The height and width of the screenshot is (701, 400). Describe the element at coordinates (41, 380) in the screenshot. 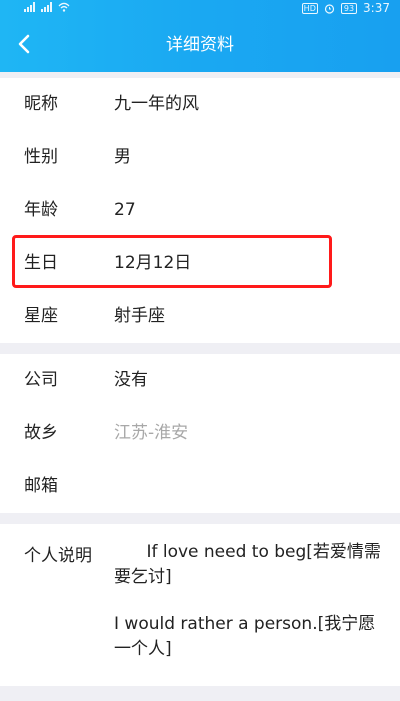

I see `company-label: 公司` at that location.